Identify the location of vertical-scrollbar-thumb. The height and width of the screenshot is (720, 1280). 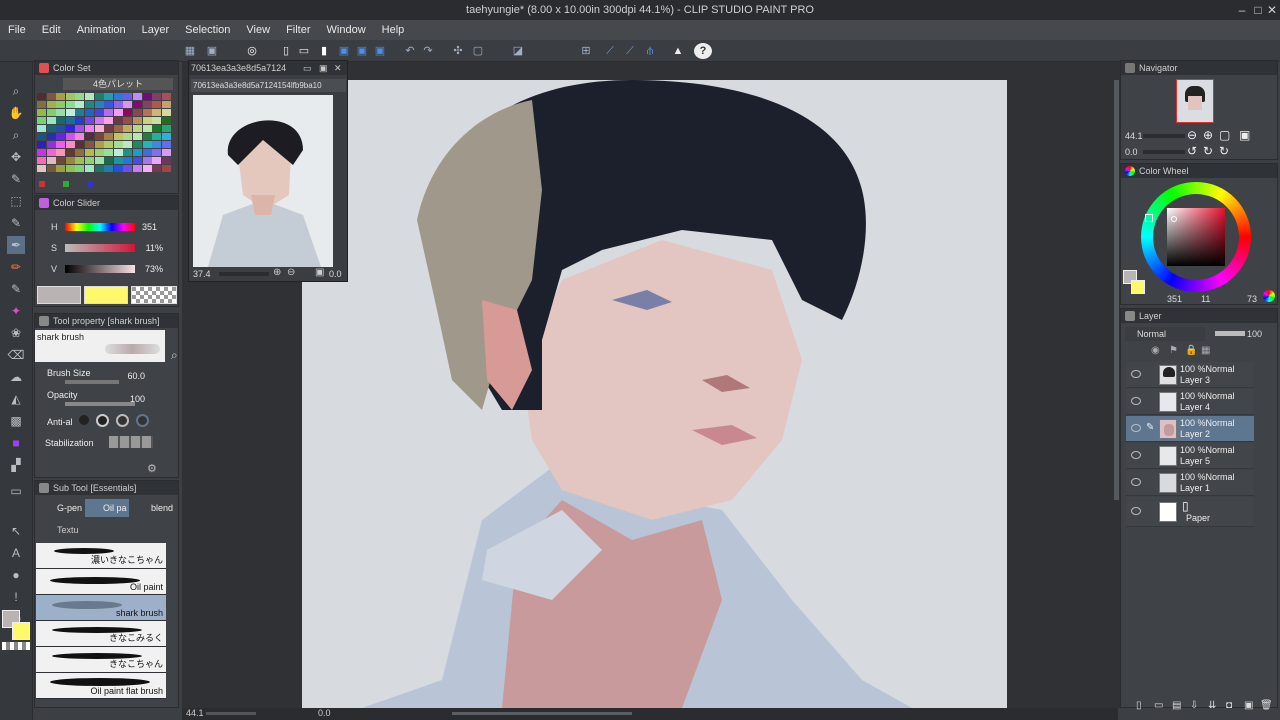
(1116, 290).